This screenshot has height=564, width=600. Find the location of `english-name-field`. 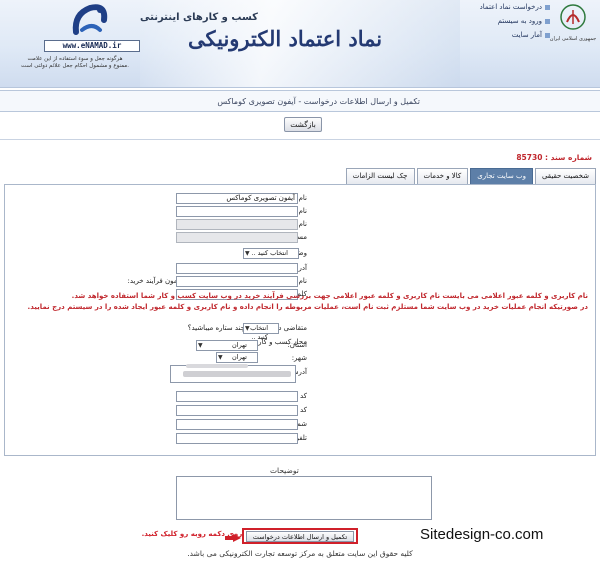

english-name-field is located at coordinates (237, 211).